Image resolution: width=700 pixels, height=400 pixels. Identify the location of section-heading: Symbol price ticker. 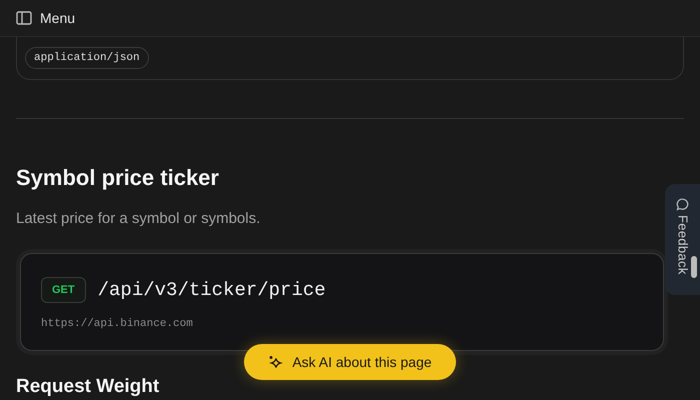
(118, 178).